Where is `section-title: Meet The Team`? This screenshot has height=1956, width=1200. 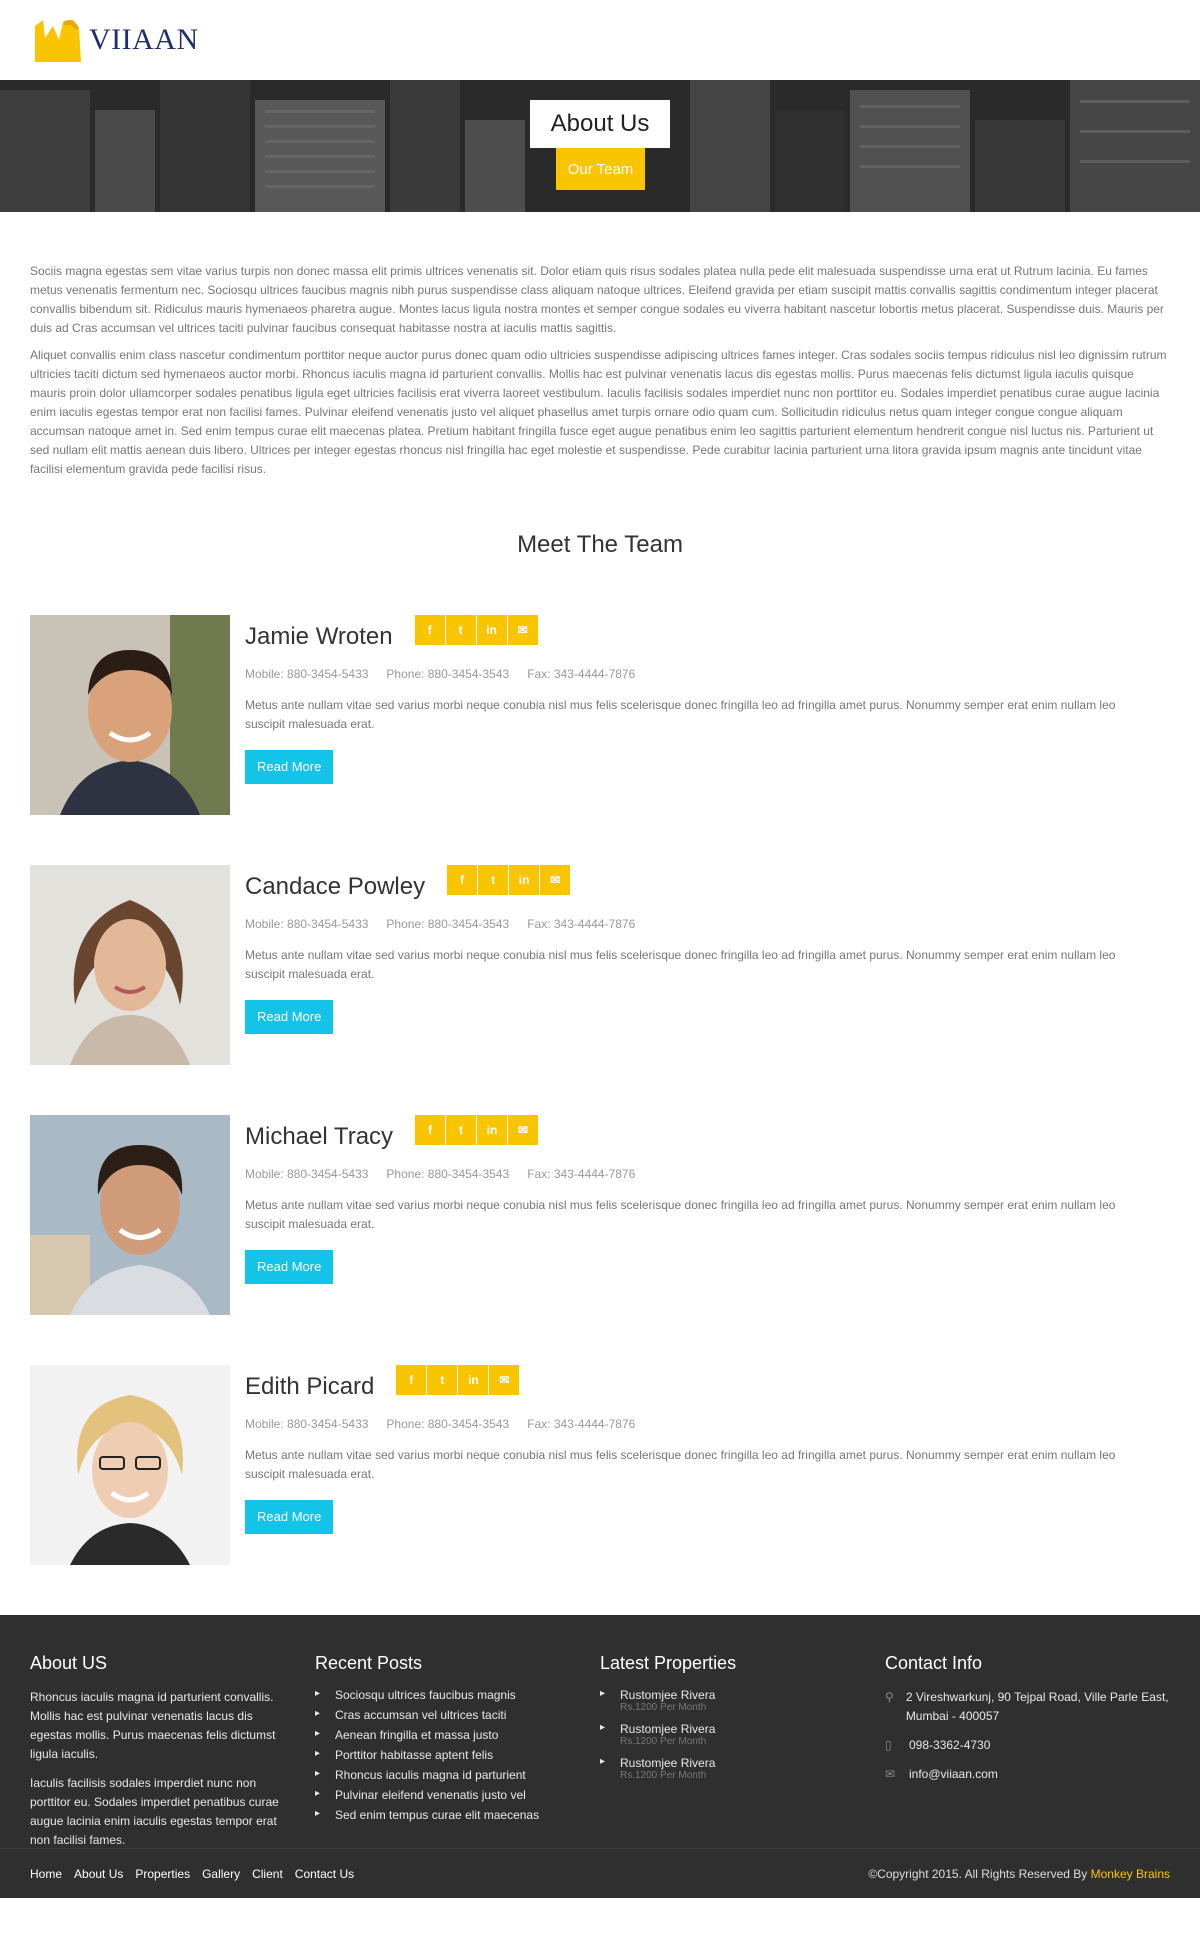 section-title: Meet The Team is located at coordinates (600, 544).